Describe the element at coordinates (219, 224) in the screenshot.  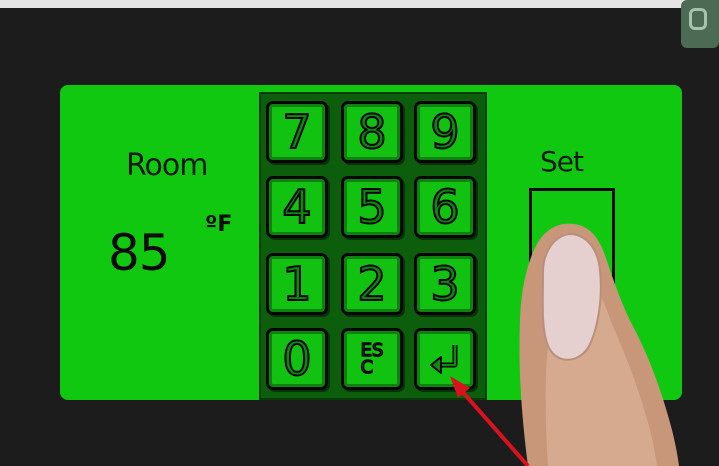
I see `temperature-unit: ºF` at that location.